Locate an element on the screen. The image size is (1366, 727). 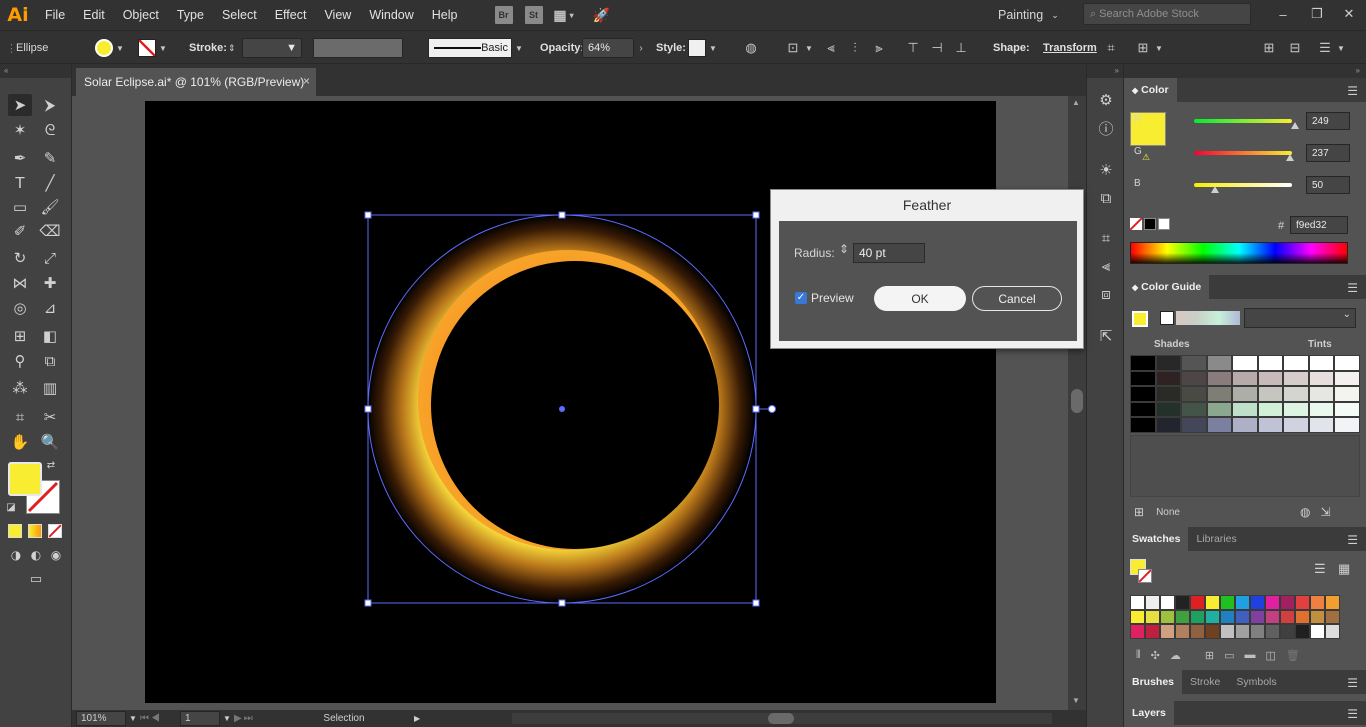
red-value-field: 249 is located at coordinates (1328, 121).